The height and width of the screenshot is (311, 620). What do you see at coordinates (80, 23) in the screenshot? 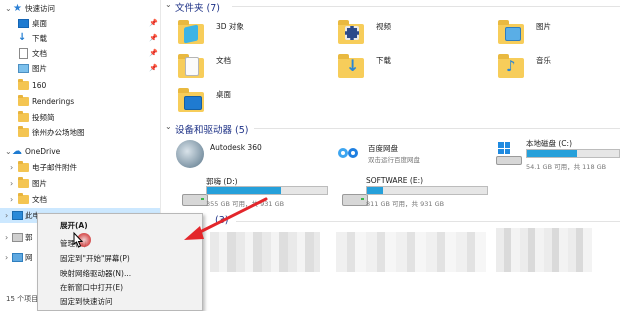
I see `sidebar-item-desktop: 桌面 📌` at bounding box center [80, 23].